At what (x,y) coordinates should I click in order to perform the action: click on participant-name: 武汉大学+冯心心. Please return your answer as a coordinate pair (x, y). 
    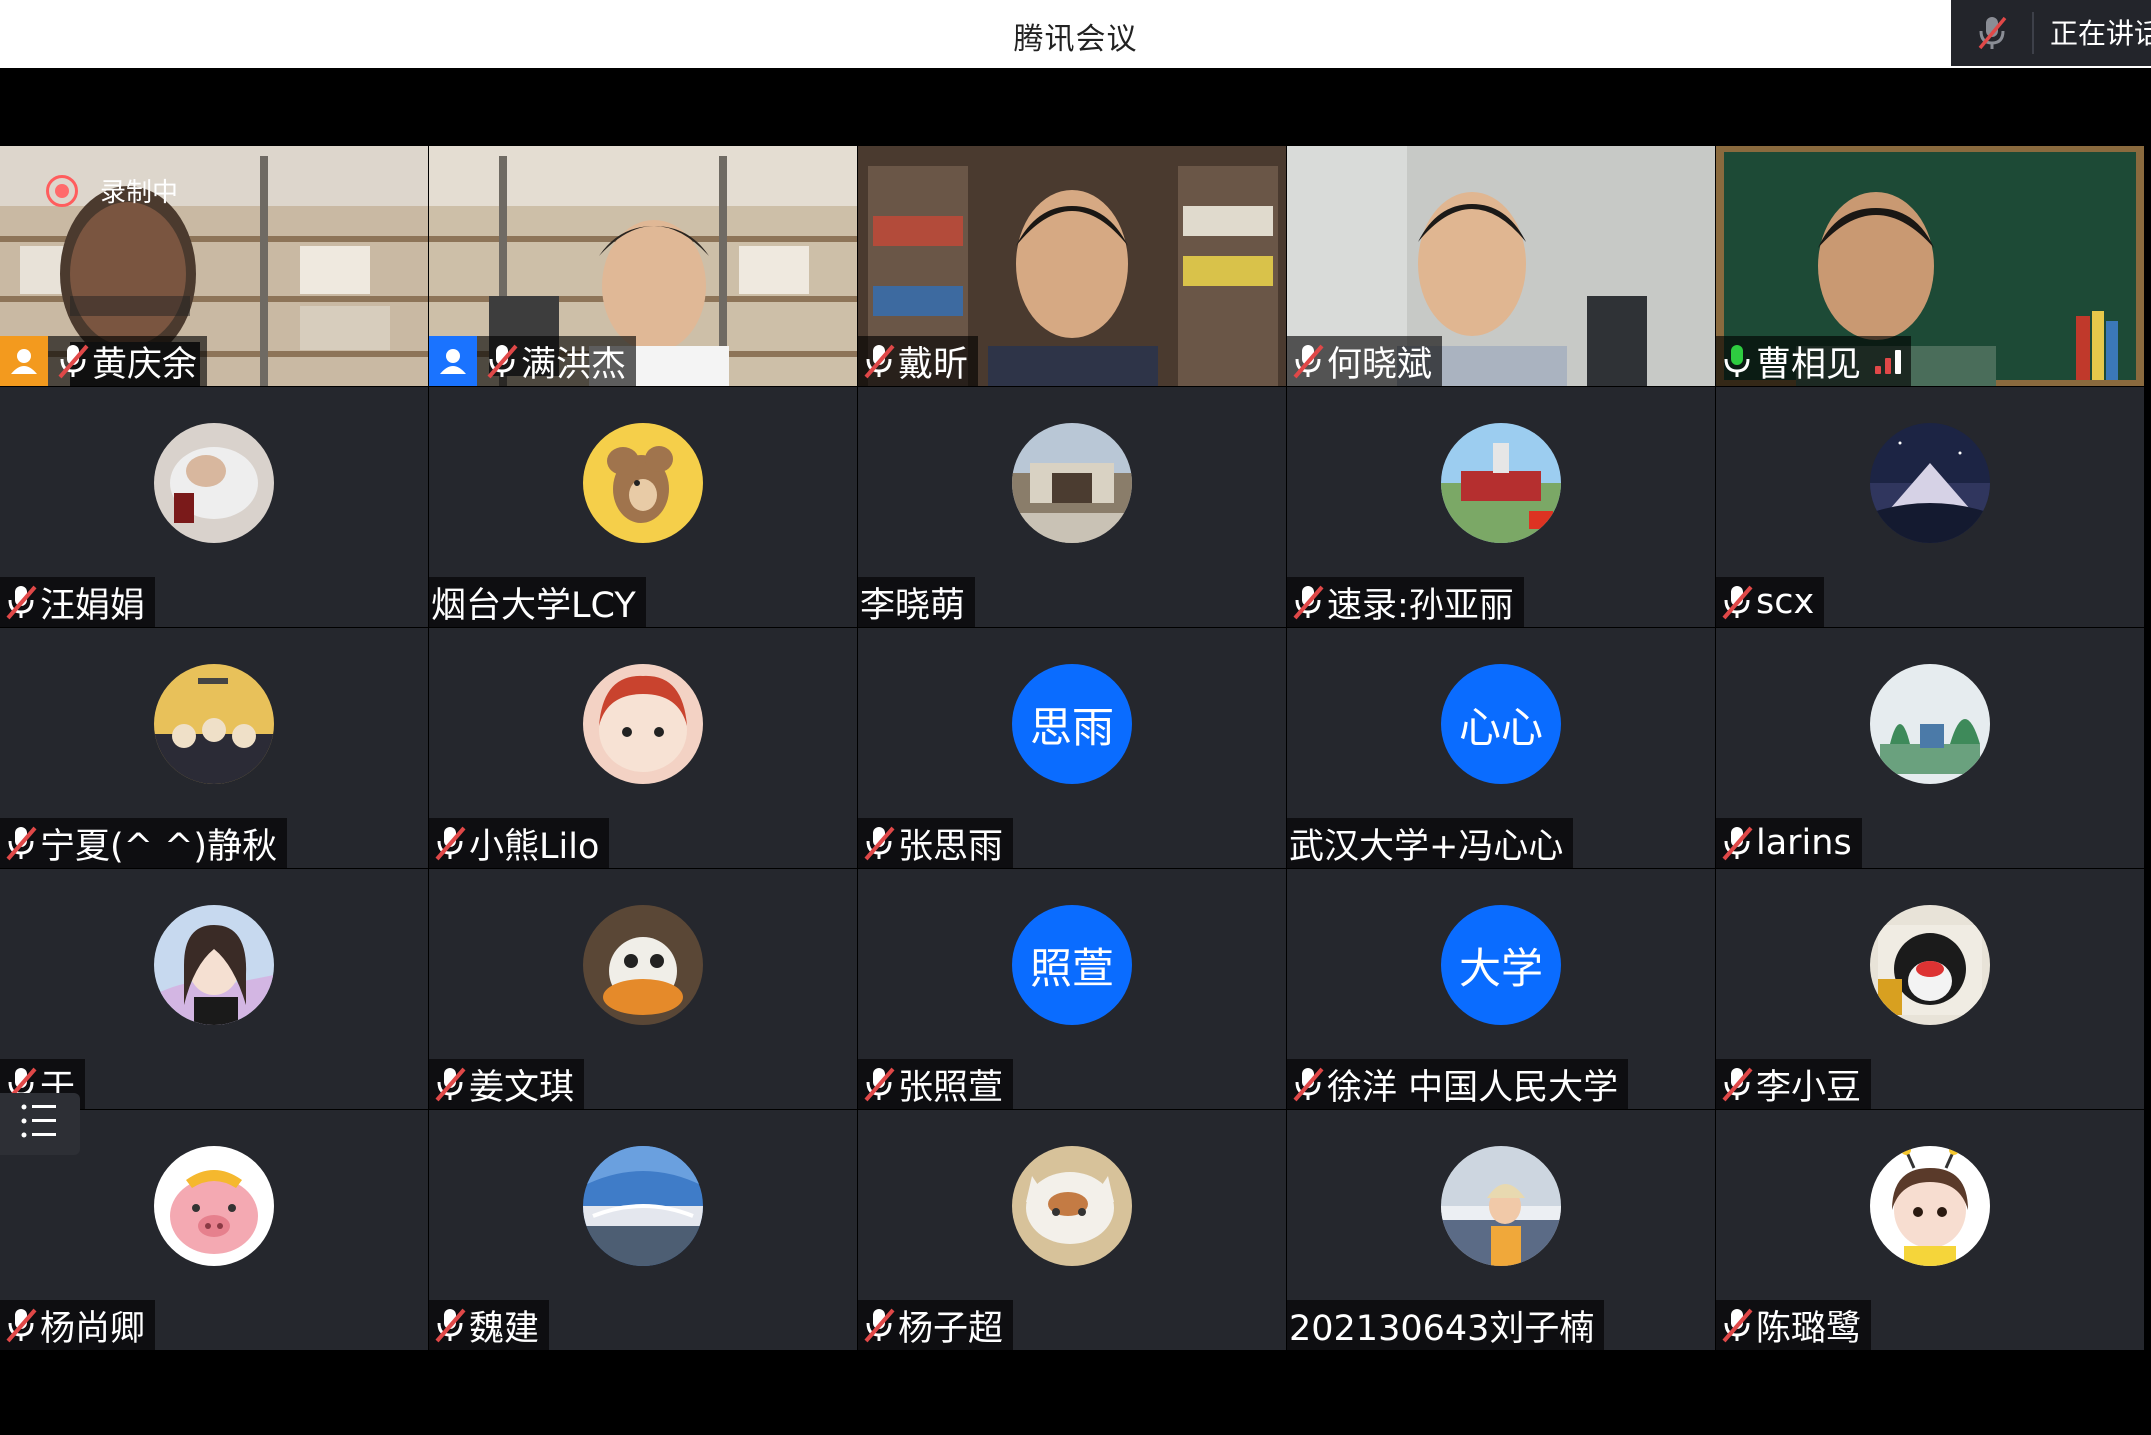
    Looking at the image, I should click on (1426, 846).